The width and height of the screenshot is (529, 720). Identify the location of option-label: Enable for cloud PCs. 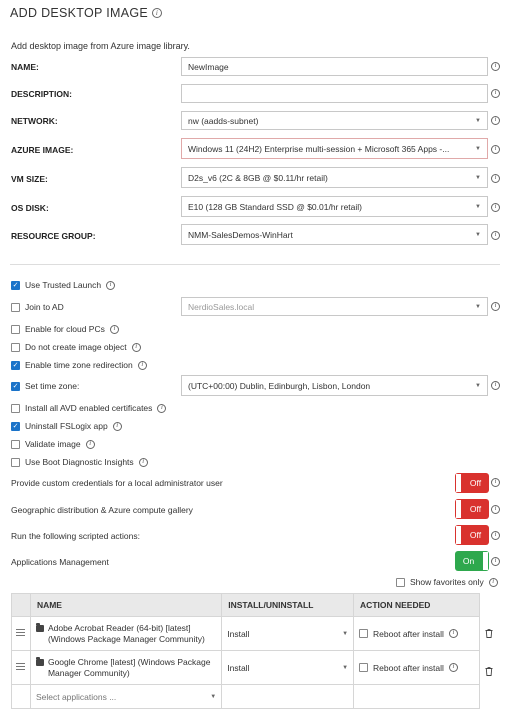
(65, 329).